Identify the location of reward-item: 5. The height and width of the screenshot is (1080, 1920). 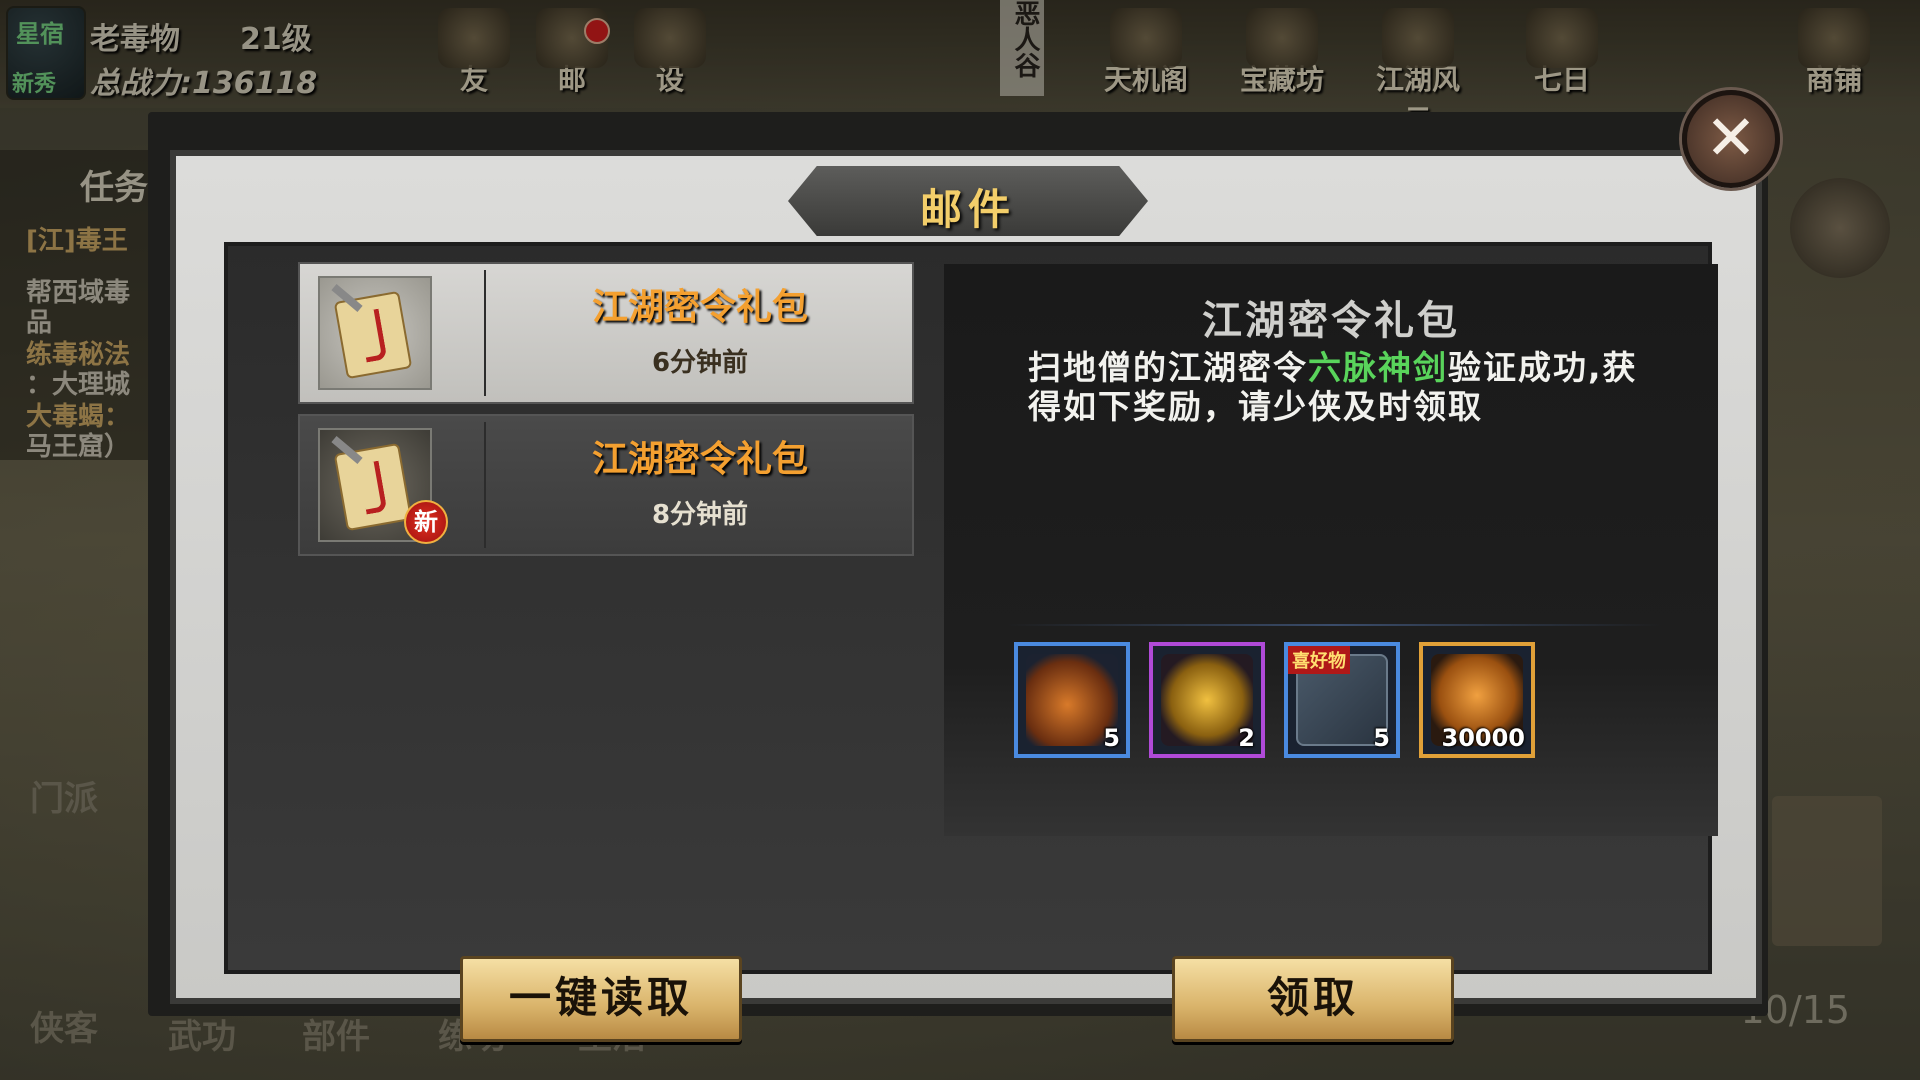
(1072, 700).